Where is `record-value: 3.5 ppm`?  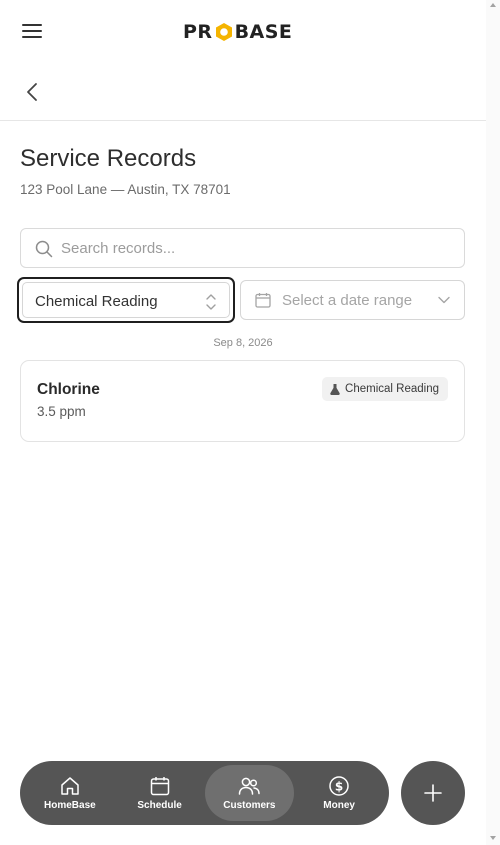
record-value: 3.5 ppm is located at coordinates (61, 411).